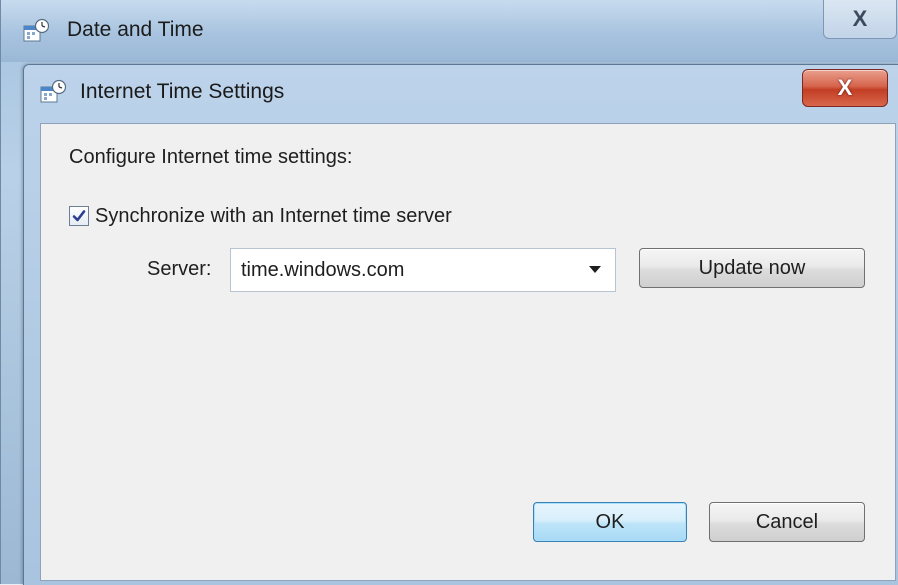  I want to click on sync-checkbox, so click(79, 216).